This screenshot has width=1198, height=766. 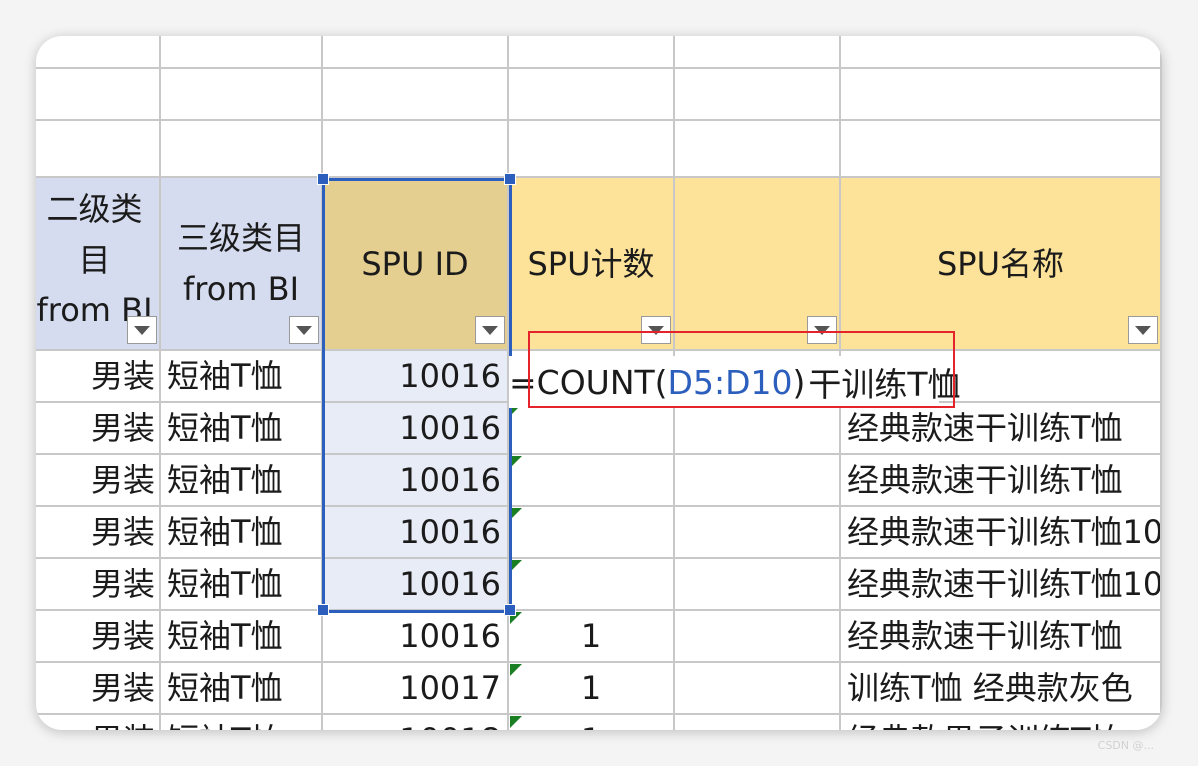 I want to click on header-label-line: from BI, so click(x=240, y=288).